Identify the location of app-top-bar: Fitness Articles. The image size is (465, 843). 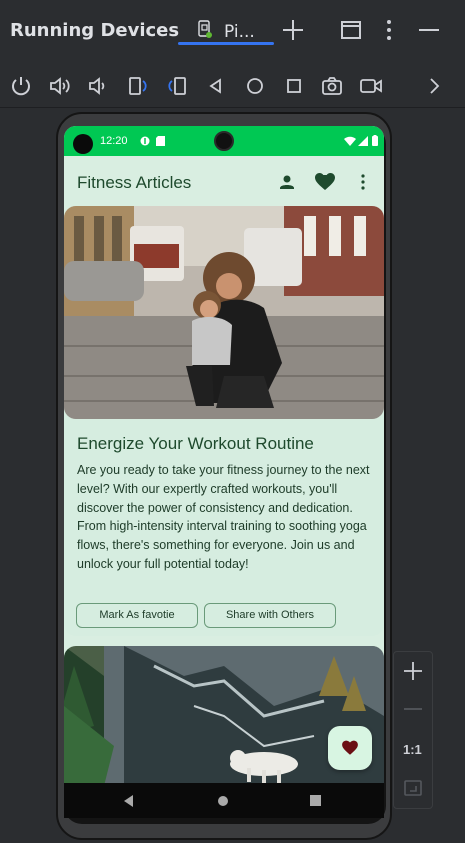
(224, 182).